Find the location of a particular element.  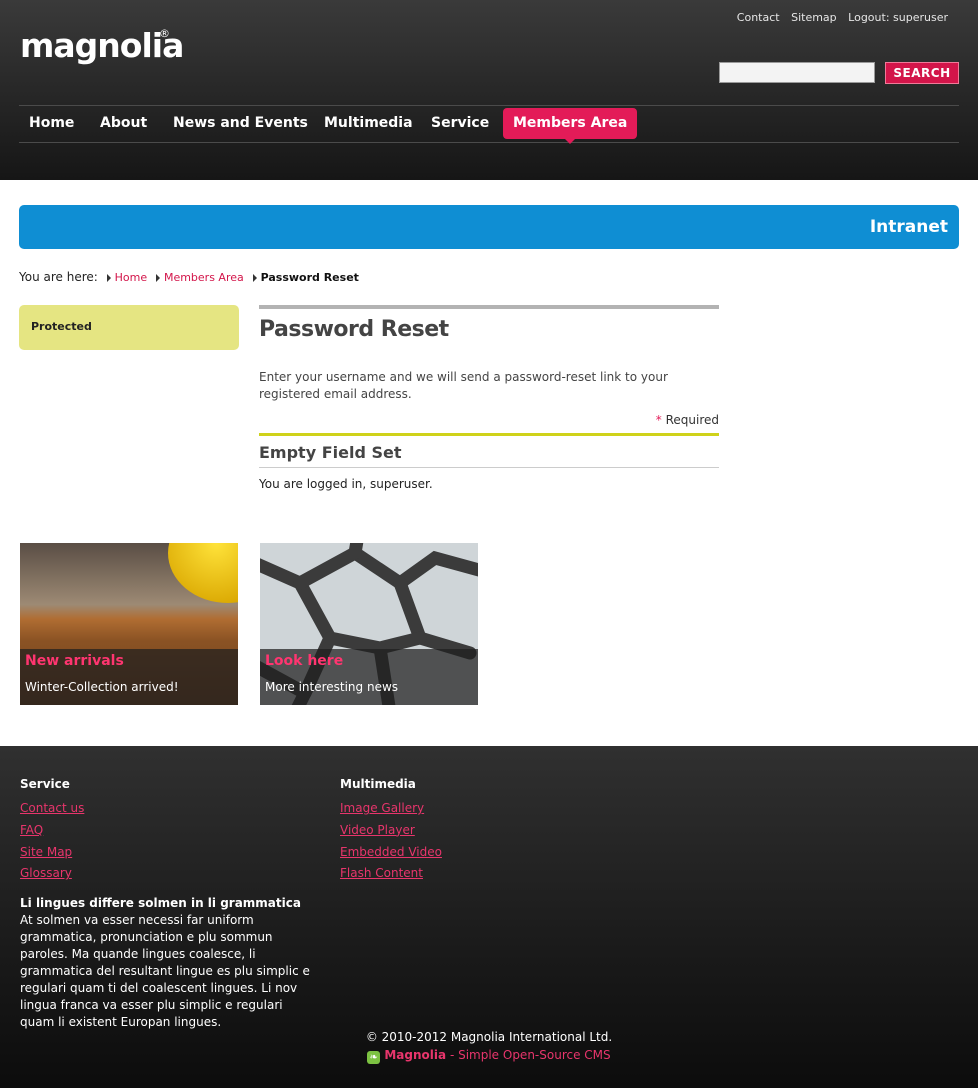

teaser-caption: Look here More interesting news is located at coordinates (369, 677).